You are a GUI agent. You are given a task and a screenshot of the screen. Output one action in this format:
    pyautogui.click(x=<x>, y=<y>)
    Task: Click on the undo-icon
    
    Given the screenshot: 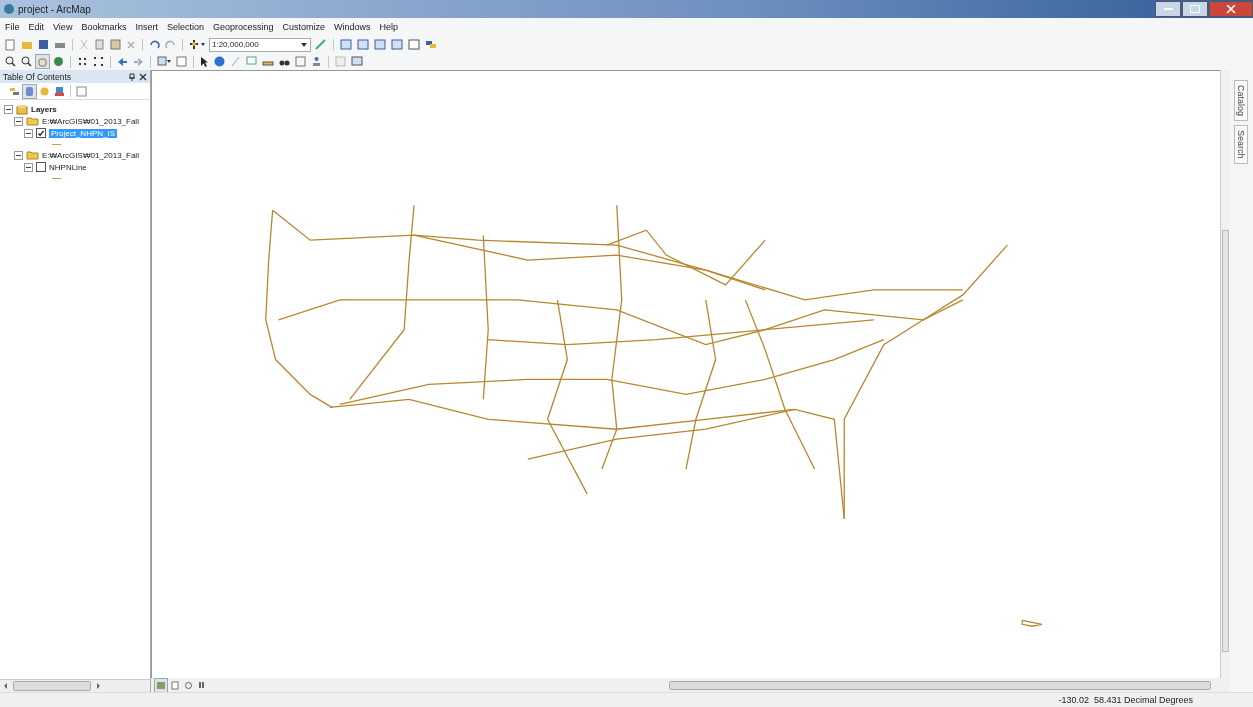 What is the action you would take?
    pyautogui.click(x=154, y=44)
    